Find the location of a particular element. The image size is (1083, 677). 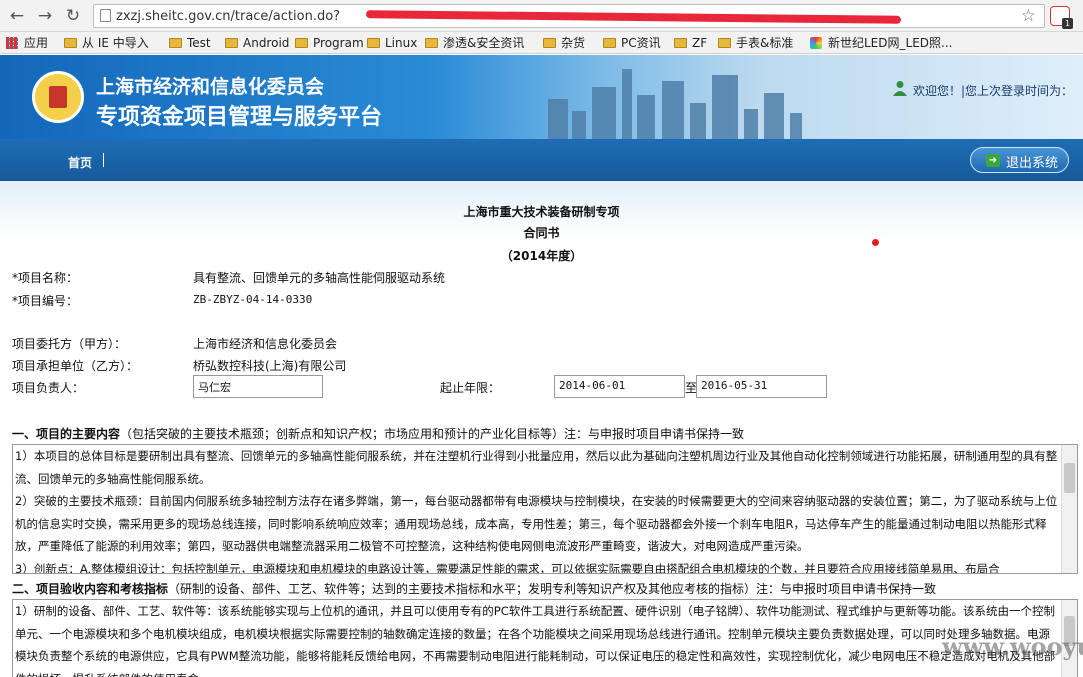

nav-bar: 首页 ➜ 退出系统 is located at coordinates (541, 160).